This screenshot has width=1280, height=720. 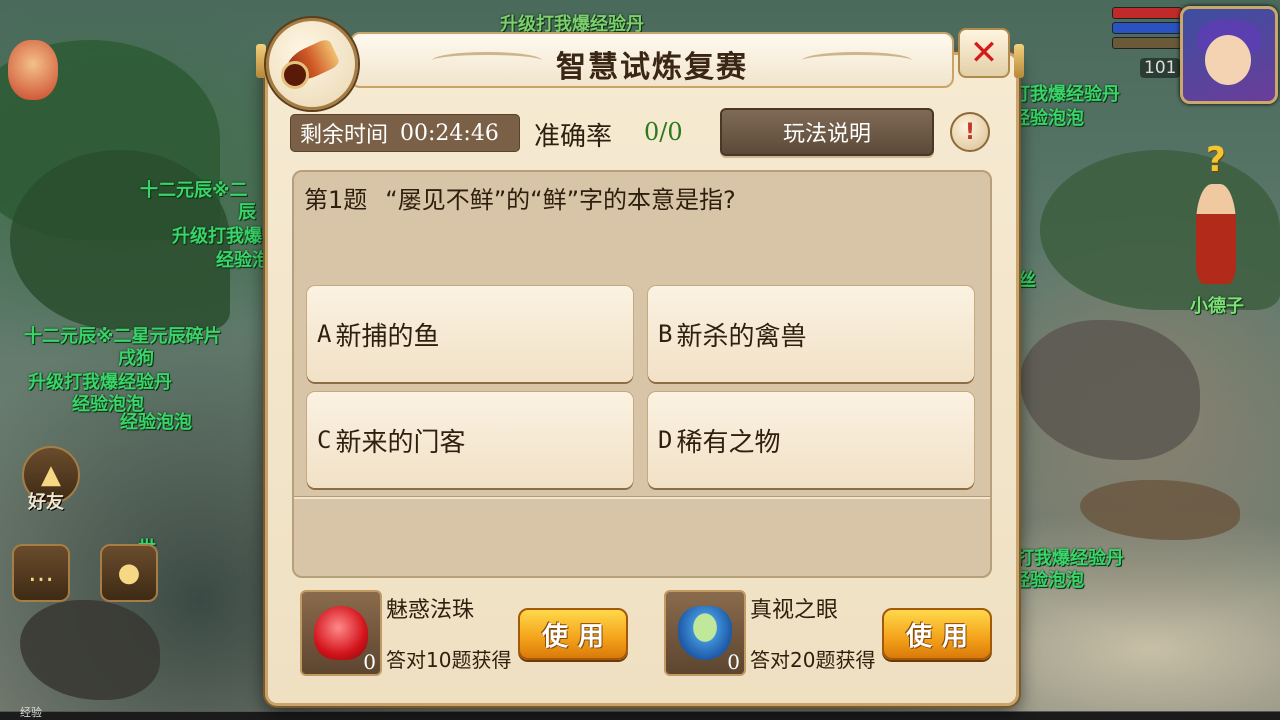 I want to click on friends-label: 好友, so click(x=46, y=502).